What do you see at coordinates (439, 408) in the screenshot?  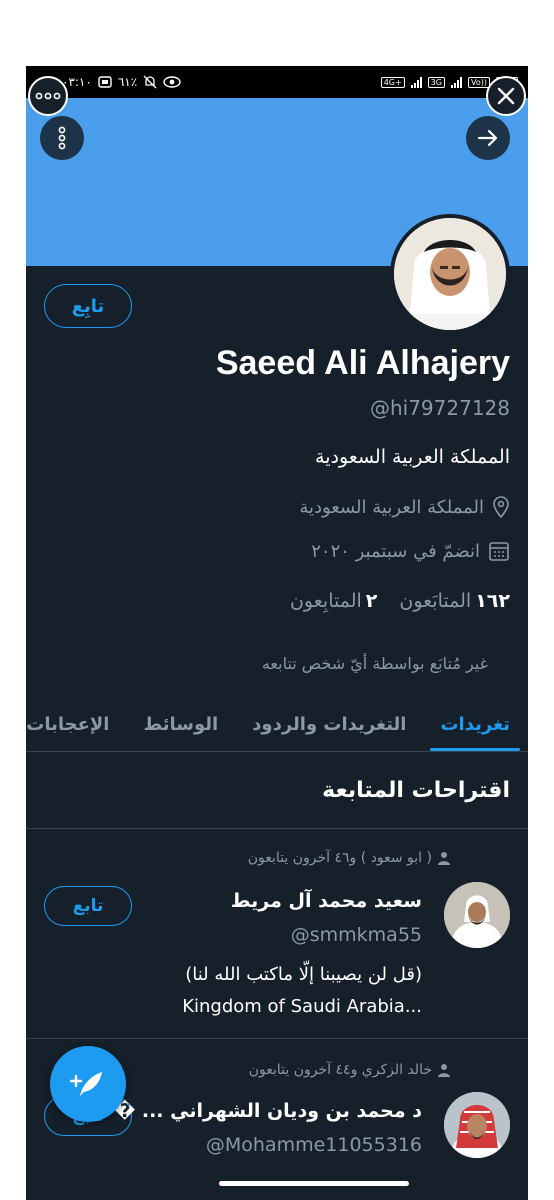 I see `profile-handle: @hi79727128` at bounding box center [439, 408].